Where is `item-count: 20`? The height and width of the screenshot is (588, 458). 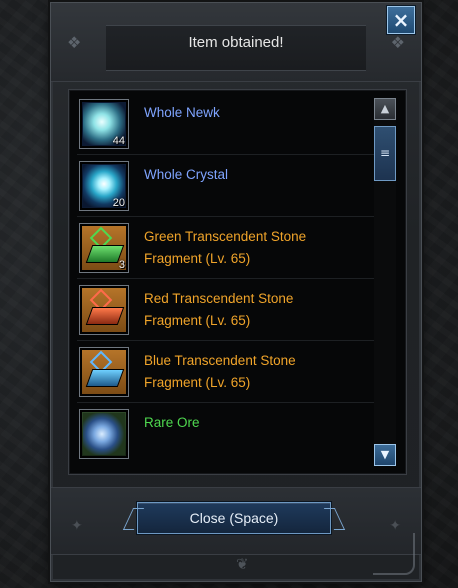
item-count: 20 is located at coordinates (118, 203).